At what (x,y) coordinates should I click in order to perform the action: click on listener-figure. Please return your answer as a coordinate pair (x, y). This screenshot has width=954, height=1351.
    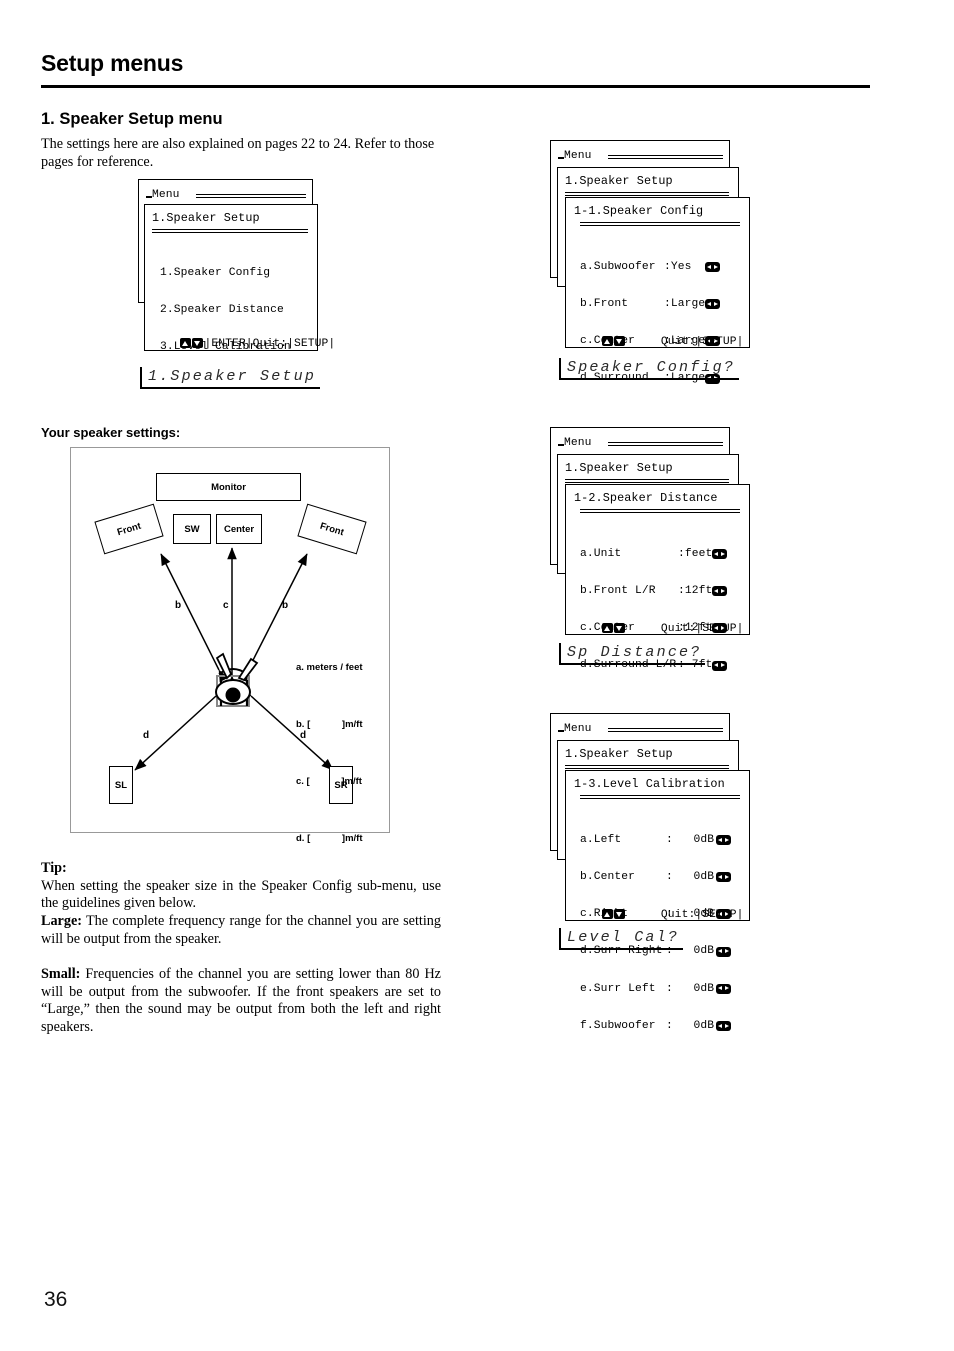
    Looking at the image, I should click on (237, 679).